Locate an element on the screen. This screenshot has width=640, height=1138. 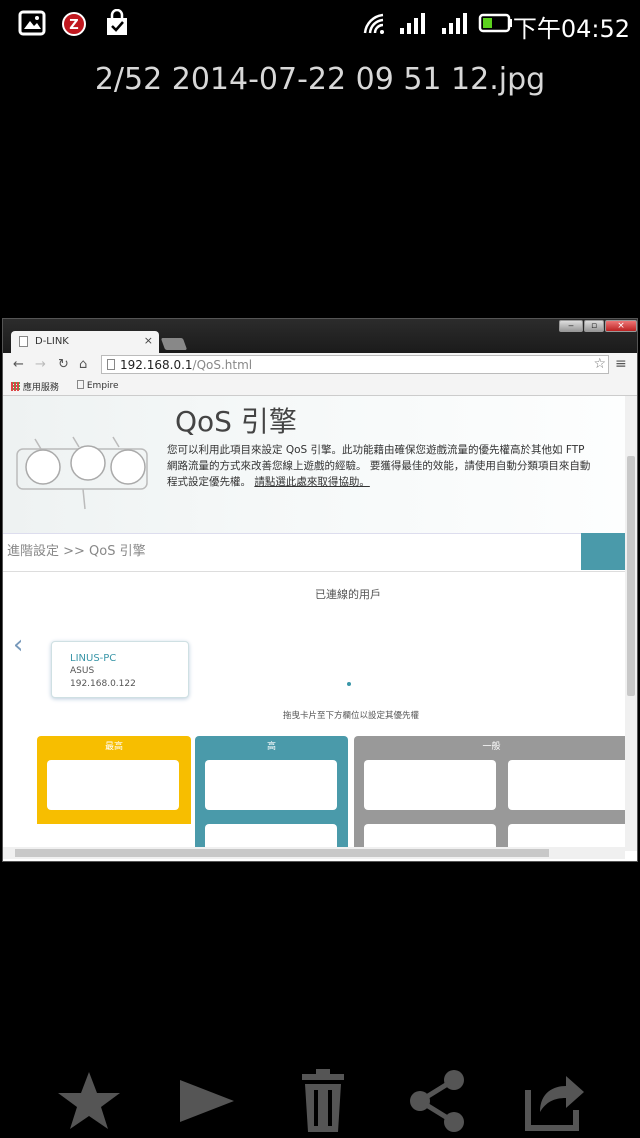
bookmark-empire: Empire is located at coordinates (98, 385).